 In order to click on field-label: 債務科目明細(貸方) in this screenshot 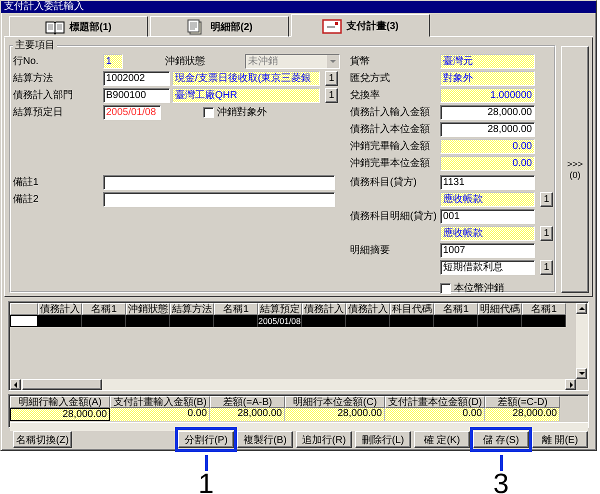, I will do `click(394, 216)`.